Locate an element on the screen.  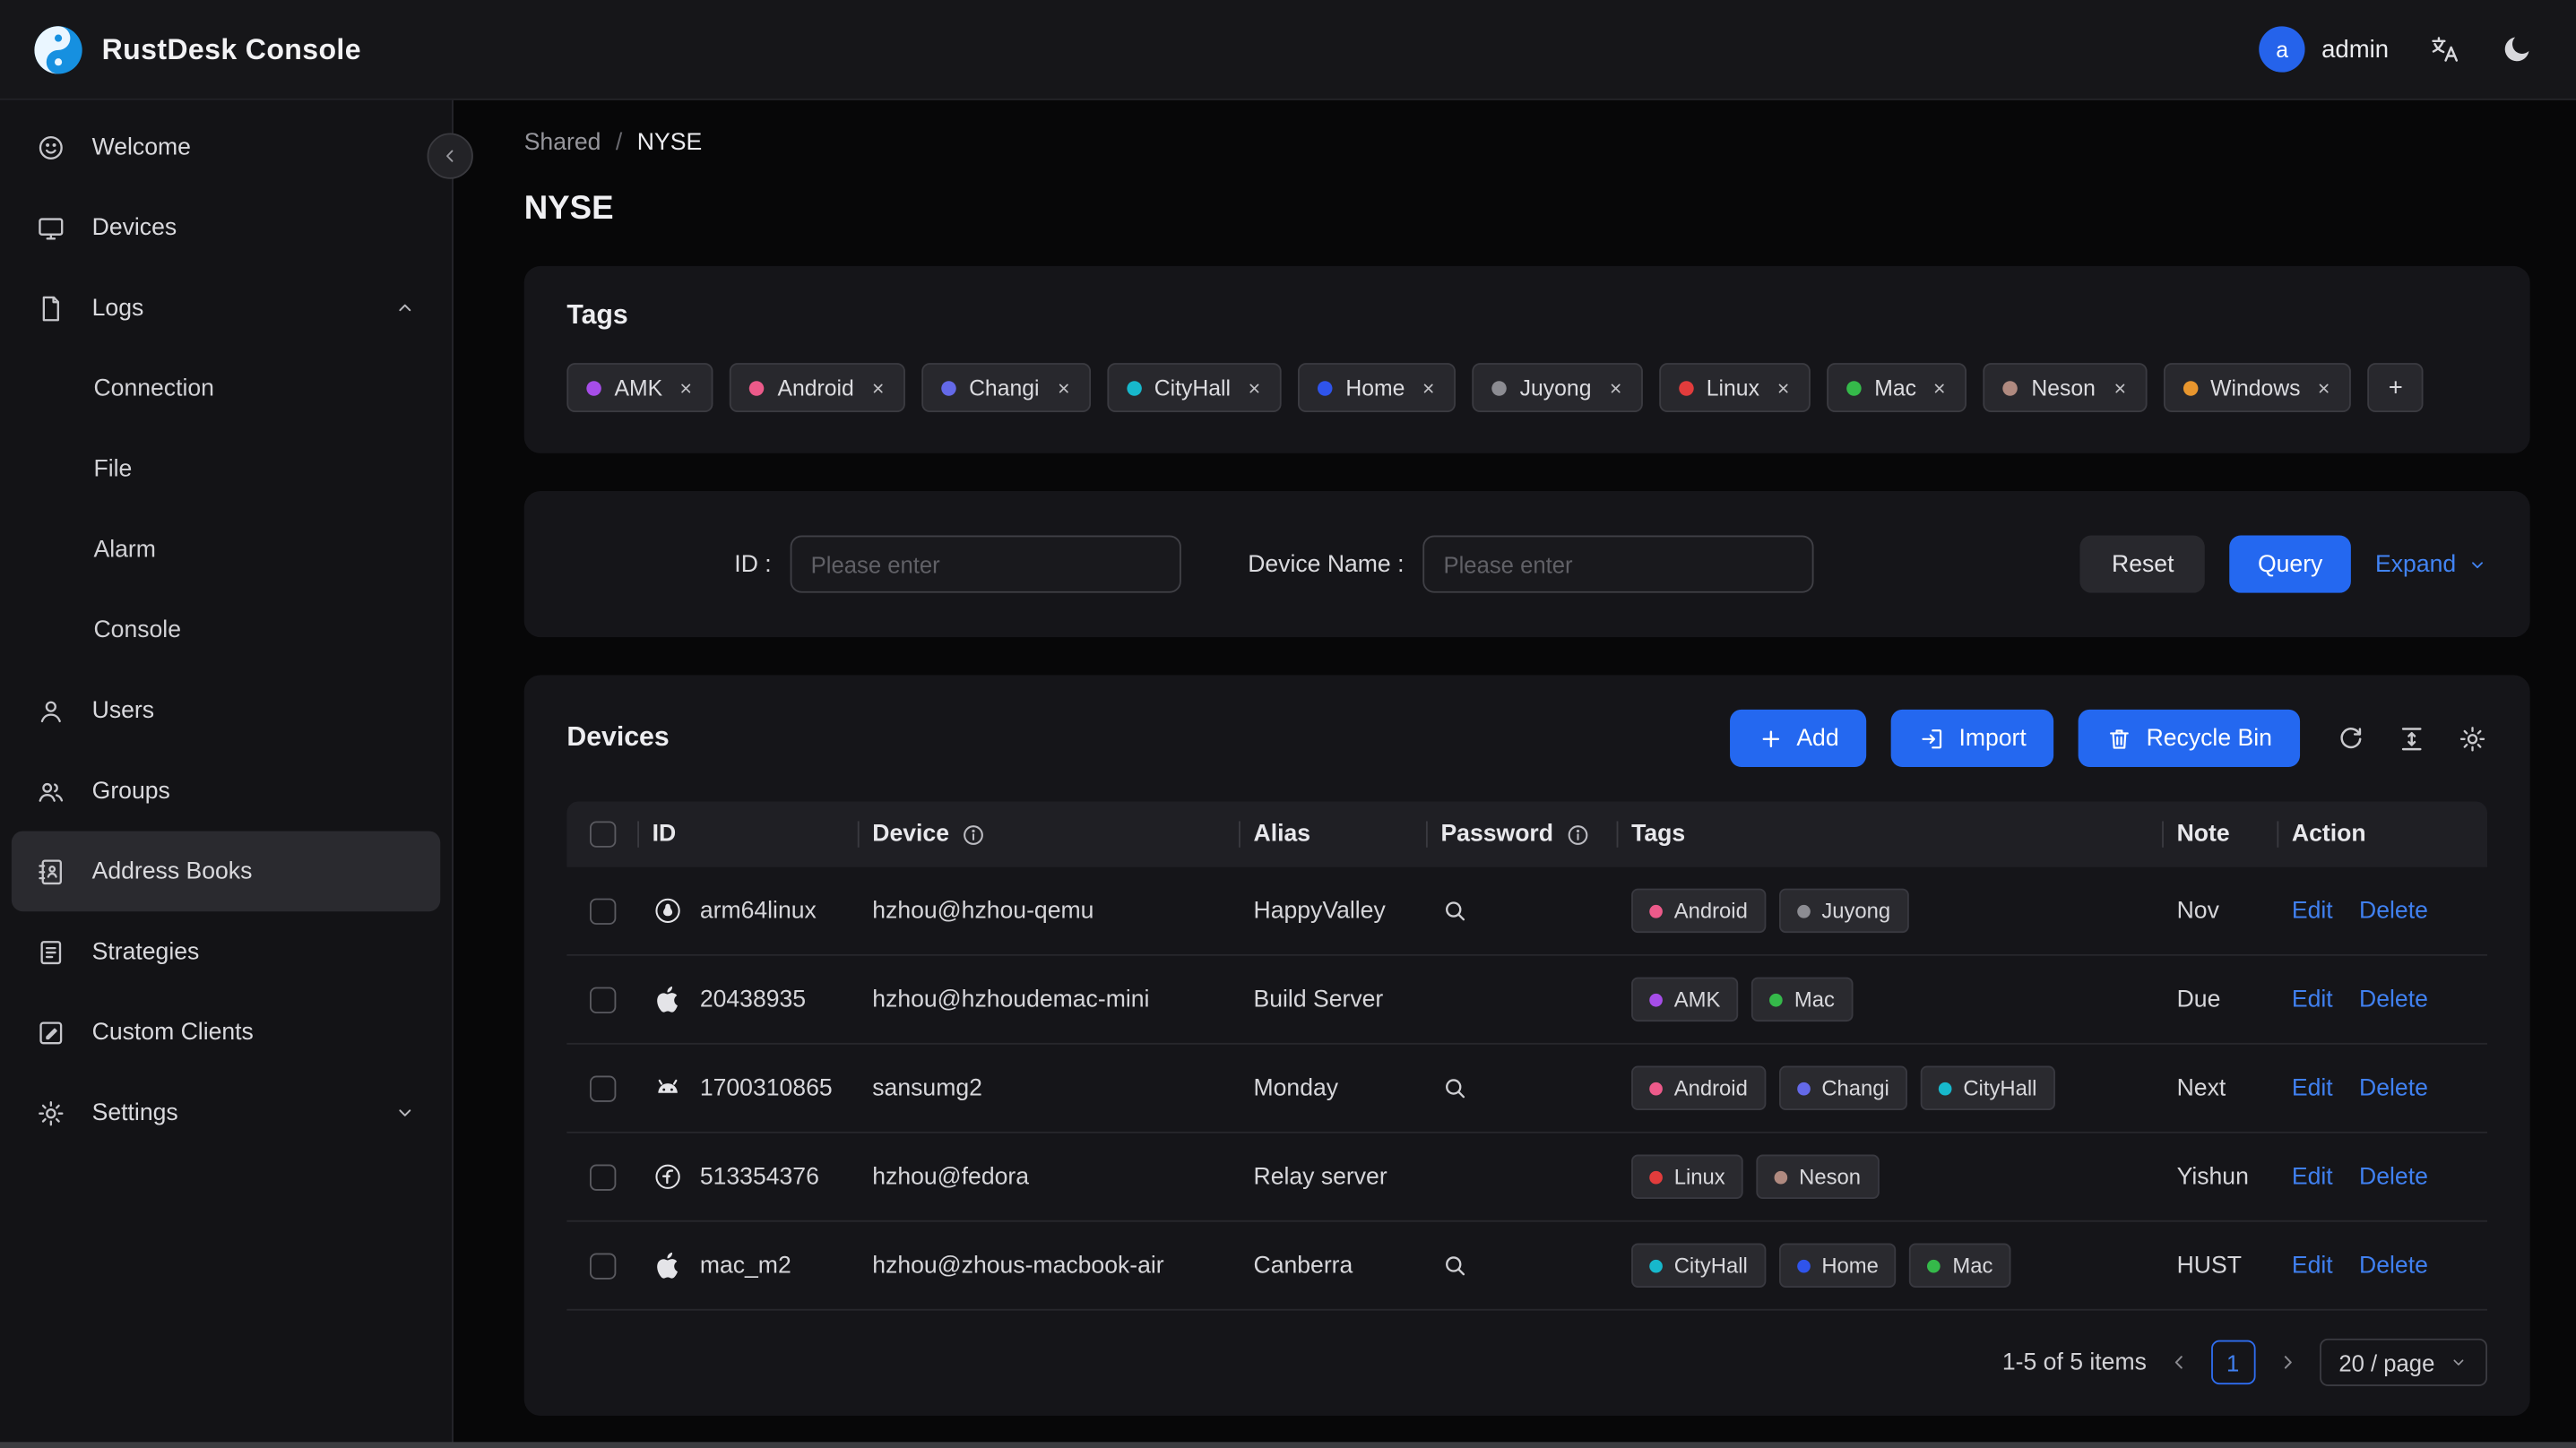
refresh-icon is located at coordinates (2350, 738).